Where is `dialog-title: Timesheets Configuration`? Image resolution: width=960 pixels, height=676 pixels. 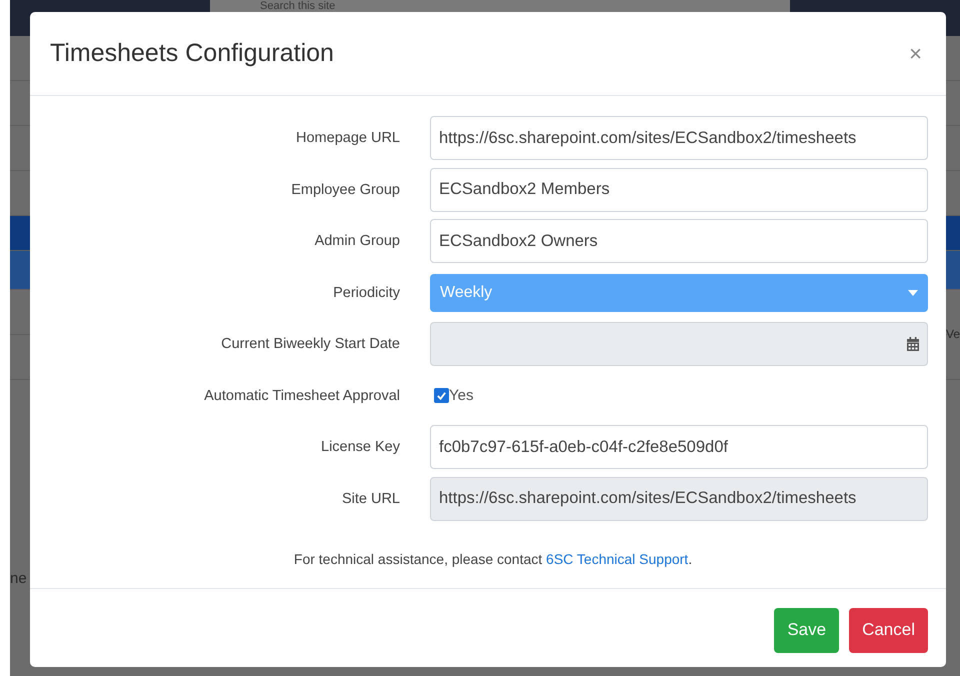 dialog-title: Timesheets Configuration is located at coordinates (192, 53).